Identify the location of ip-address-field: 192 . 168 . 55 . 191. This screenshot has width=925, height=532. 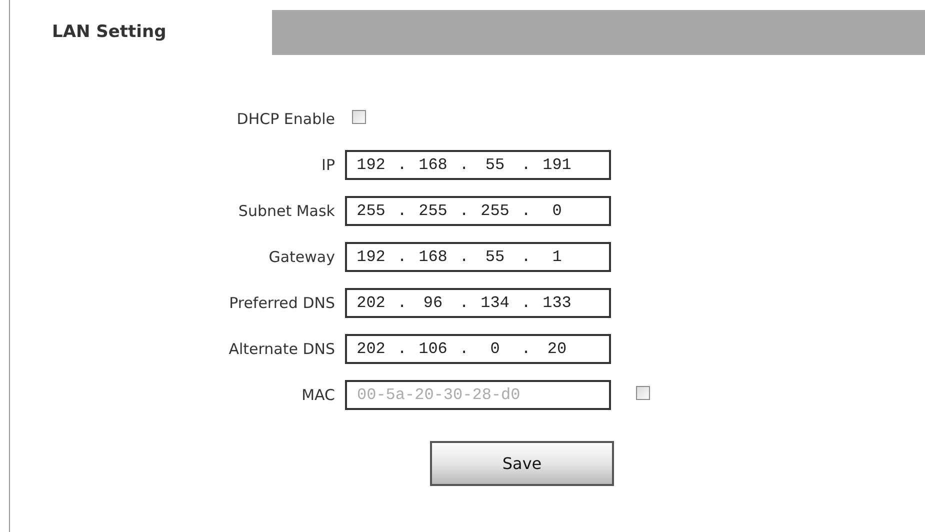
(478, 165).